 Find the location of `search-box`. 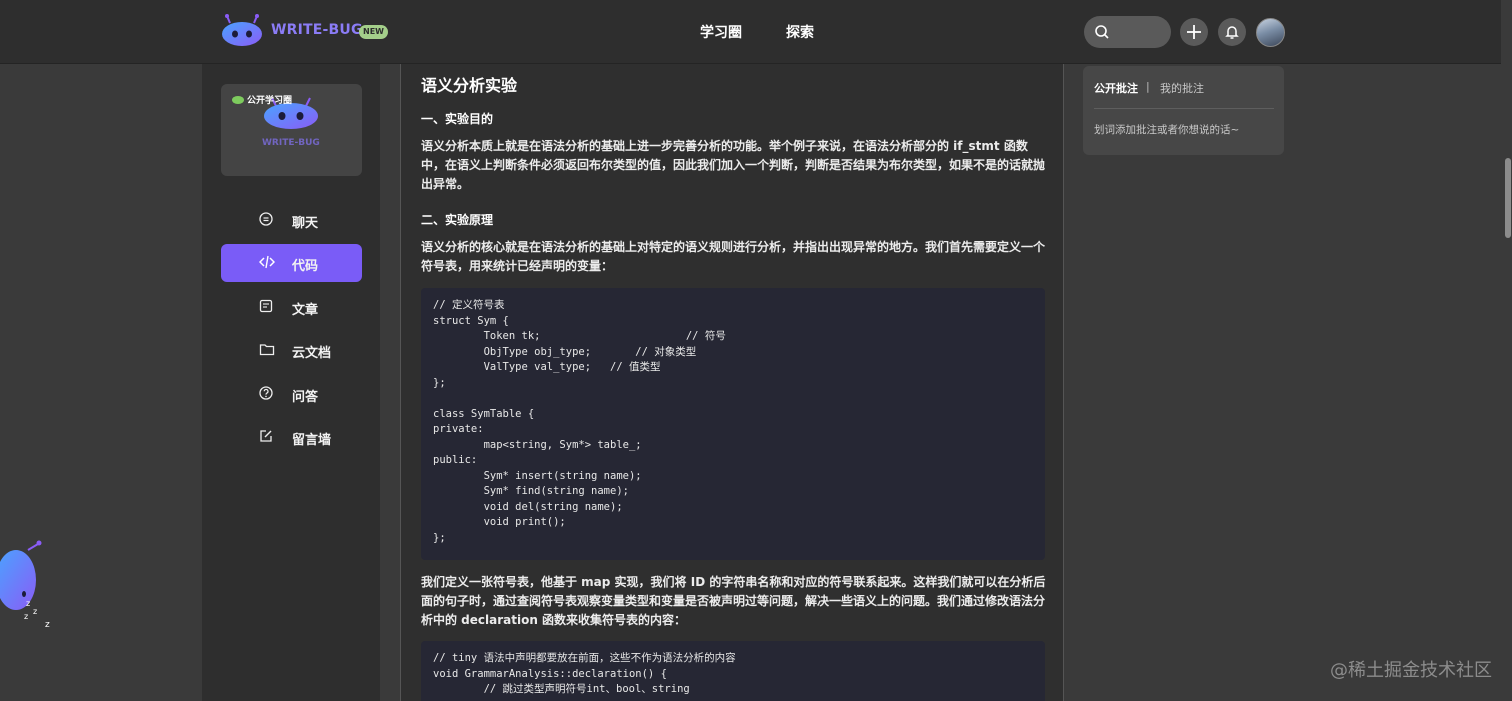

search-box is located at coordinates (1127, 32).